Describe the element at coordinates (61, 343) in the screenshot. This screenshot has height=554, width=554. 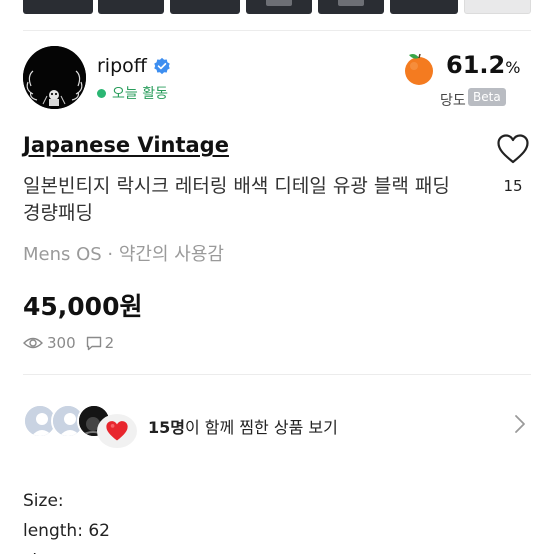
I see `view-count: 300` at that location.